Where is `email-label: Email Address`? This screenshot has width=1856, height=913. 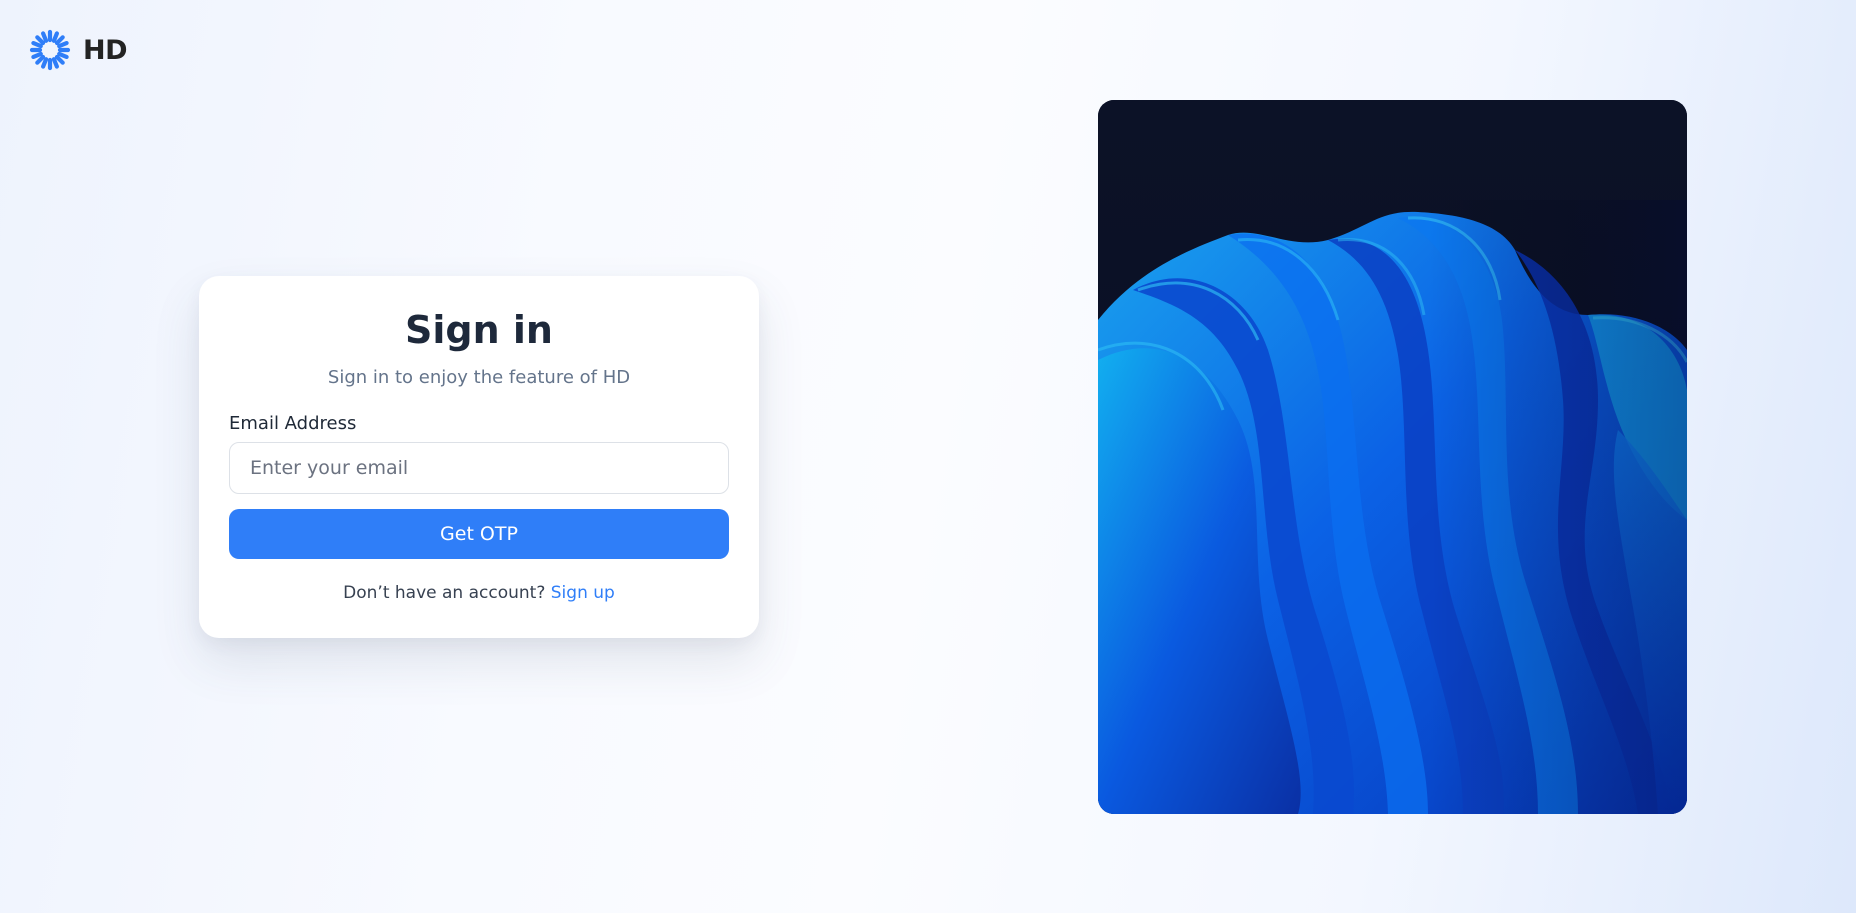
email-label: Email Address is located at coordinates (293, 423).